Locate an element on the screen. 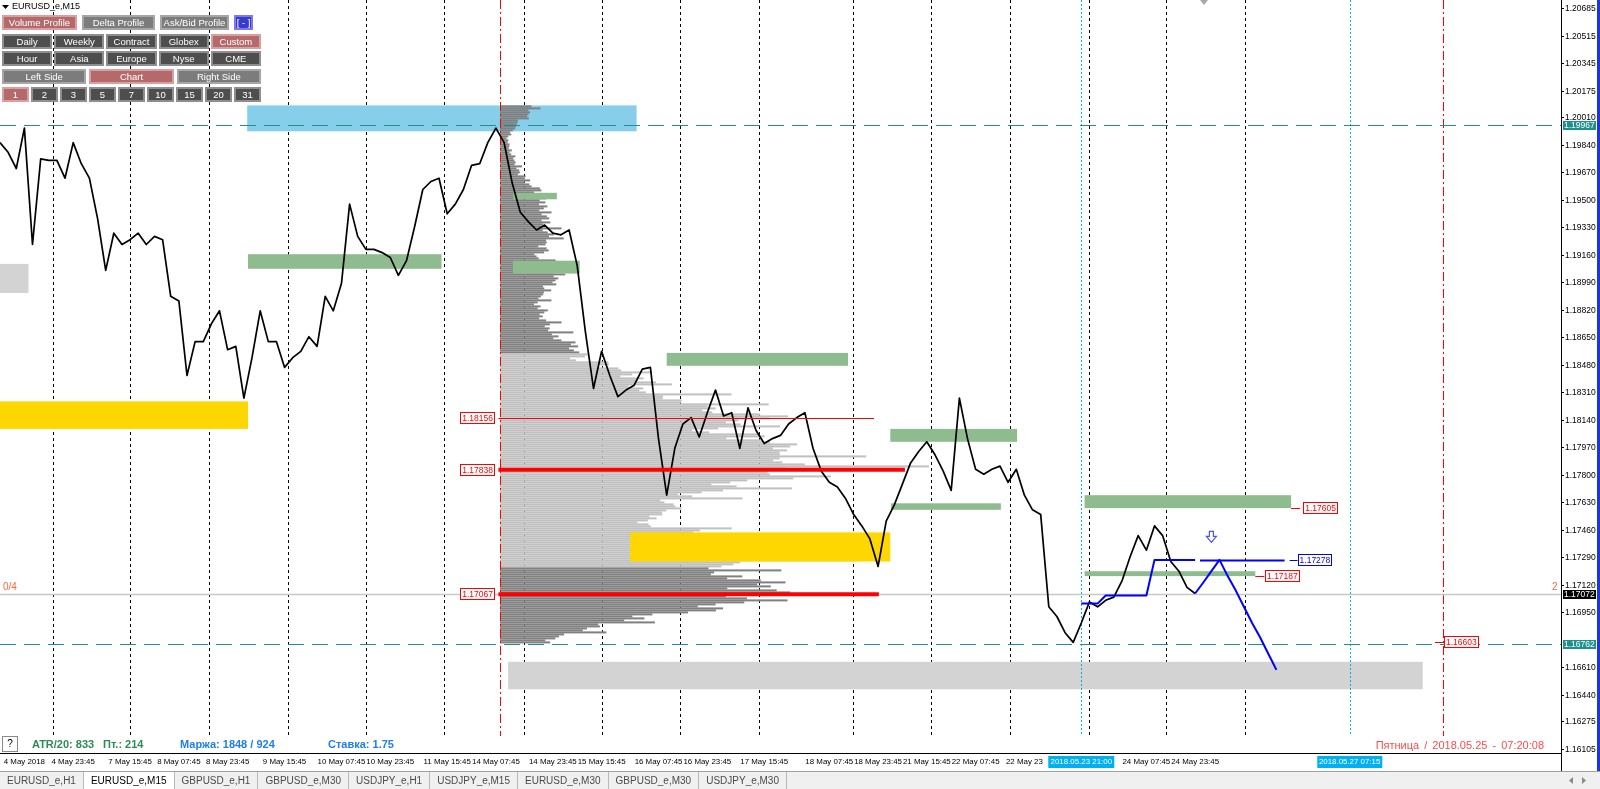 The image size is (1600, 789). price-tick-label: 1.20515 is located at coordinates (1580, 35).